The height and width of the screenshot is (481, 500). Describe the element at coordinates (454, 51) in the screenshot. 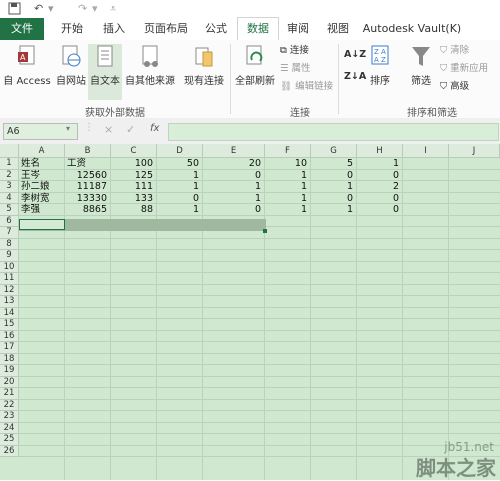

I see `clear-button: ⛉ 清除` at that location.